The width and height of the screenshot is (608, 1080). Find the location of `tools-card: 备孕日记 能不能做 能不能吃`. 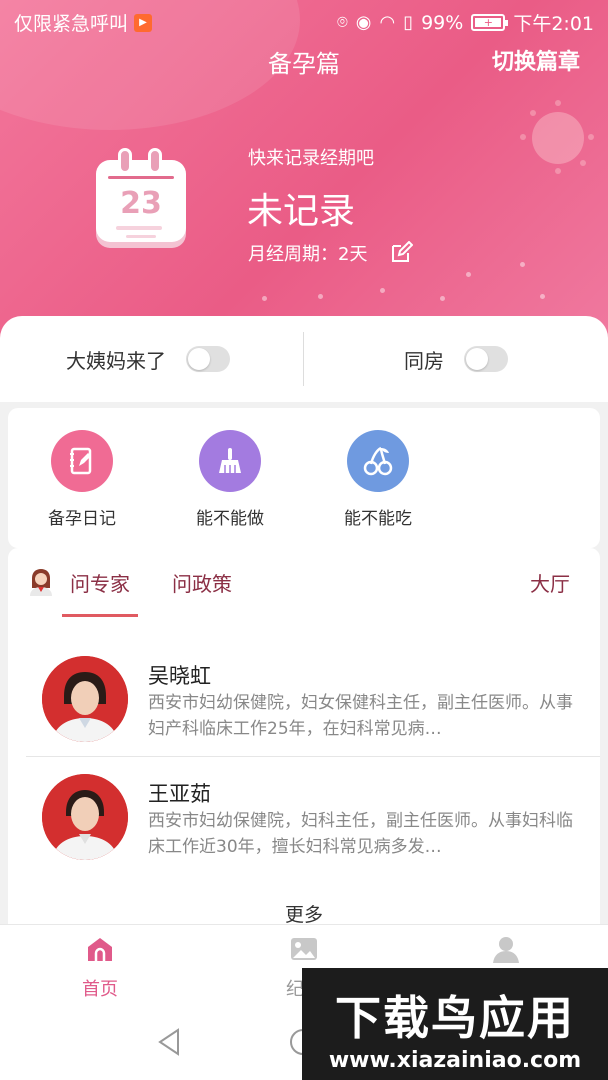

tools-card: 备孕日记 能不能做 能不能吃 is located at coordinates (304, 478).